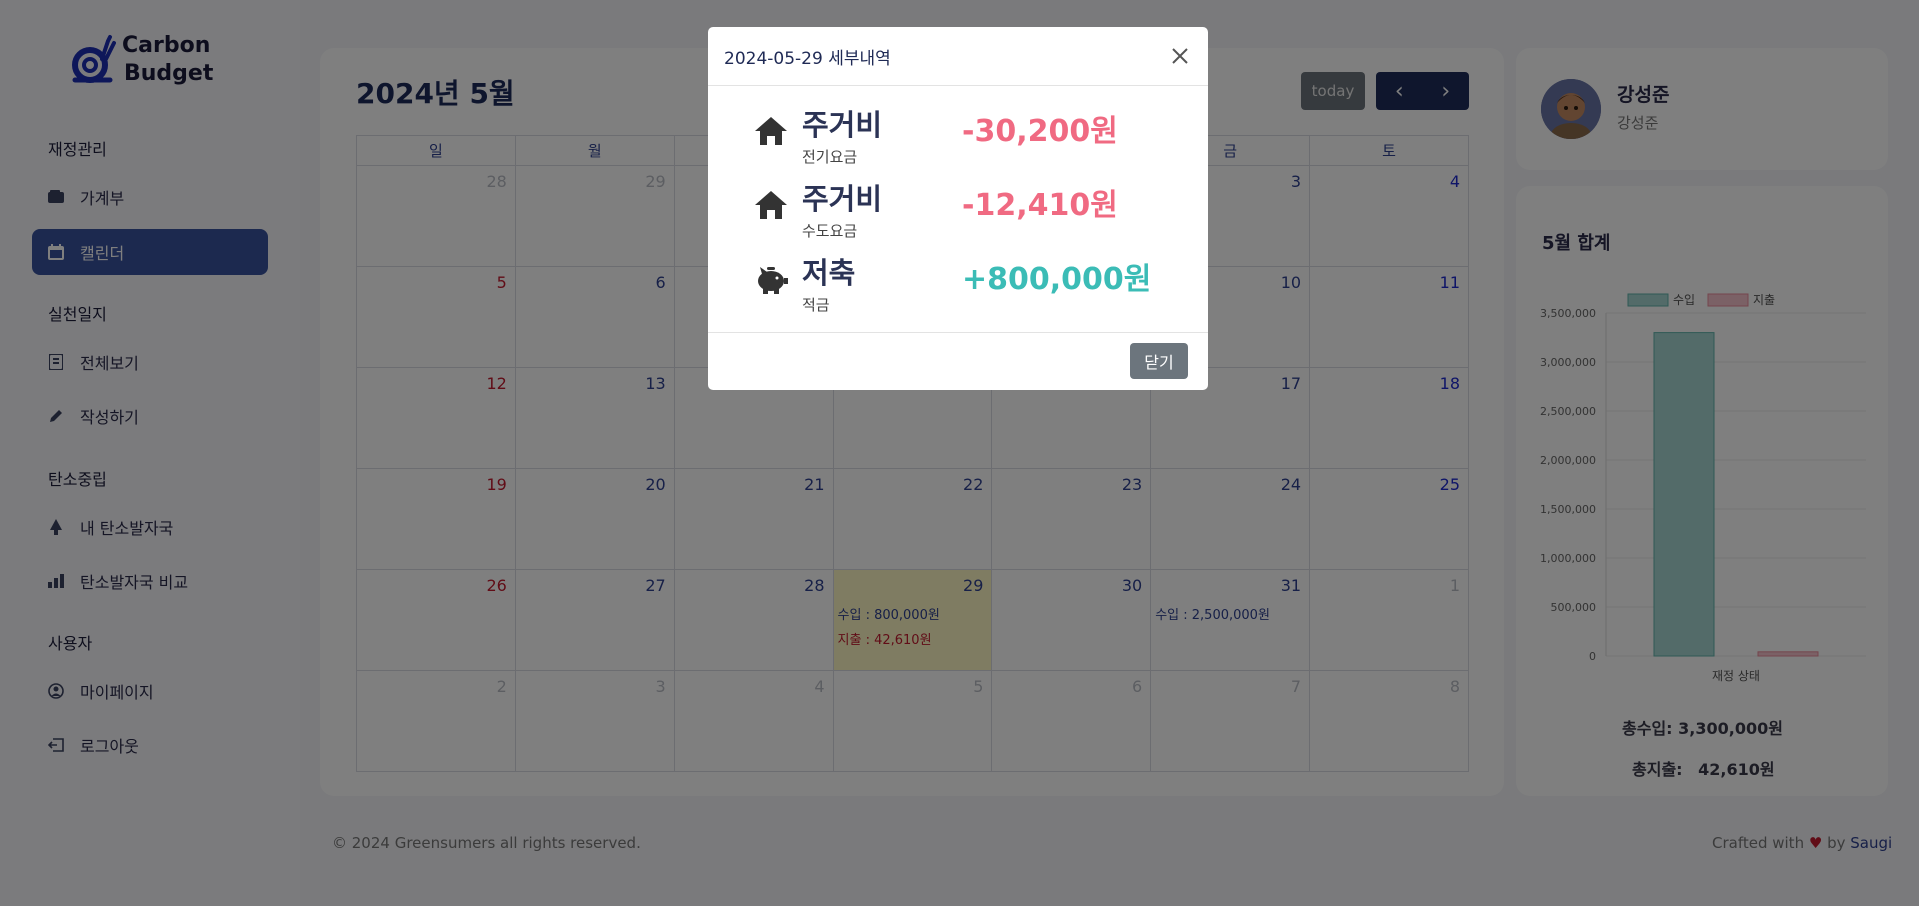  What do you see at coordinates (816, 305) in the screenshot?
I see `detail-subcategory: 적금` at bounding box center [816, 305].